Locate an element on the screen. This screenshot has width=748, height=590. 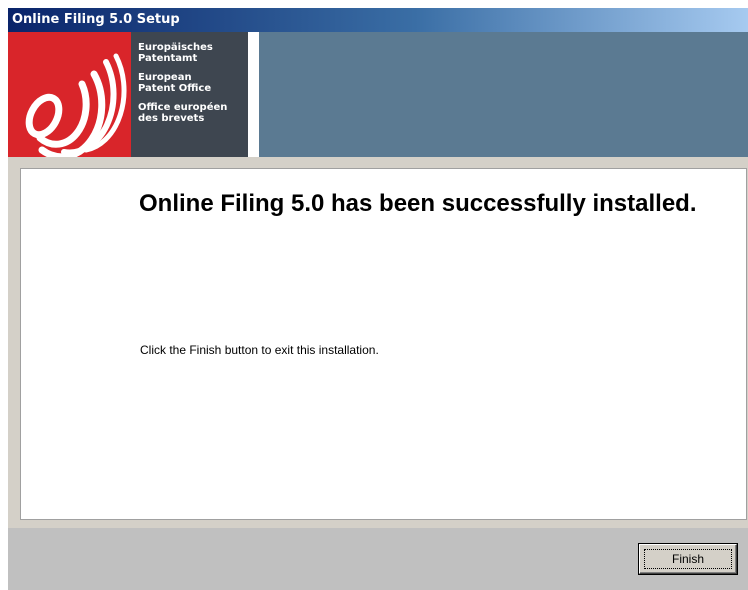
epo-logo-icon is located at coordinates (76, 105).